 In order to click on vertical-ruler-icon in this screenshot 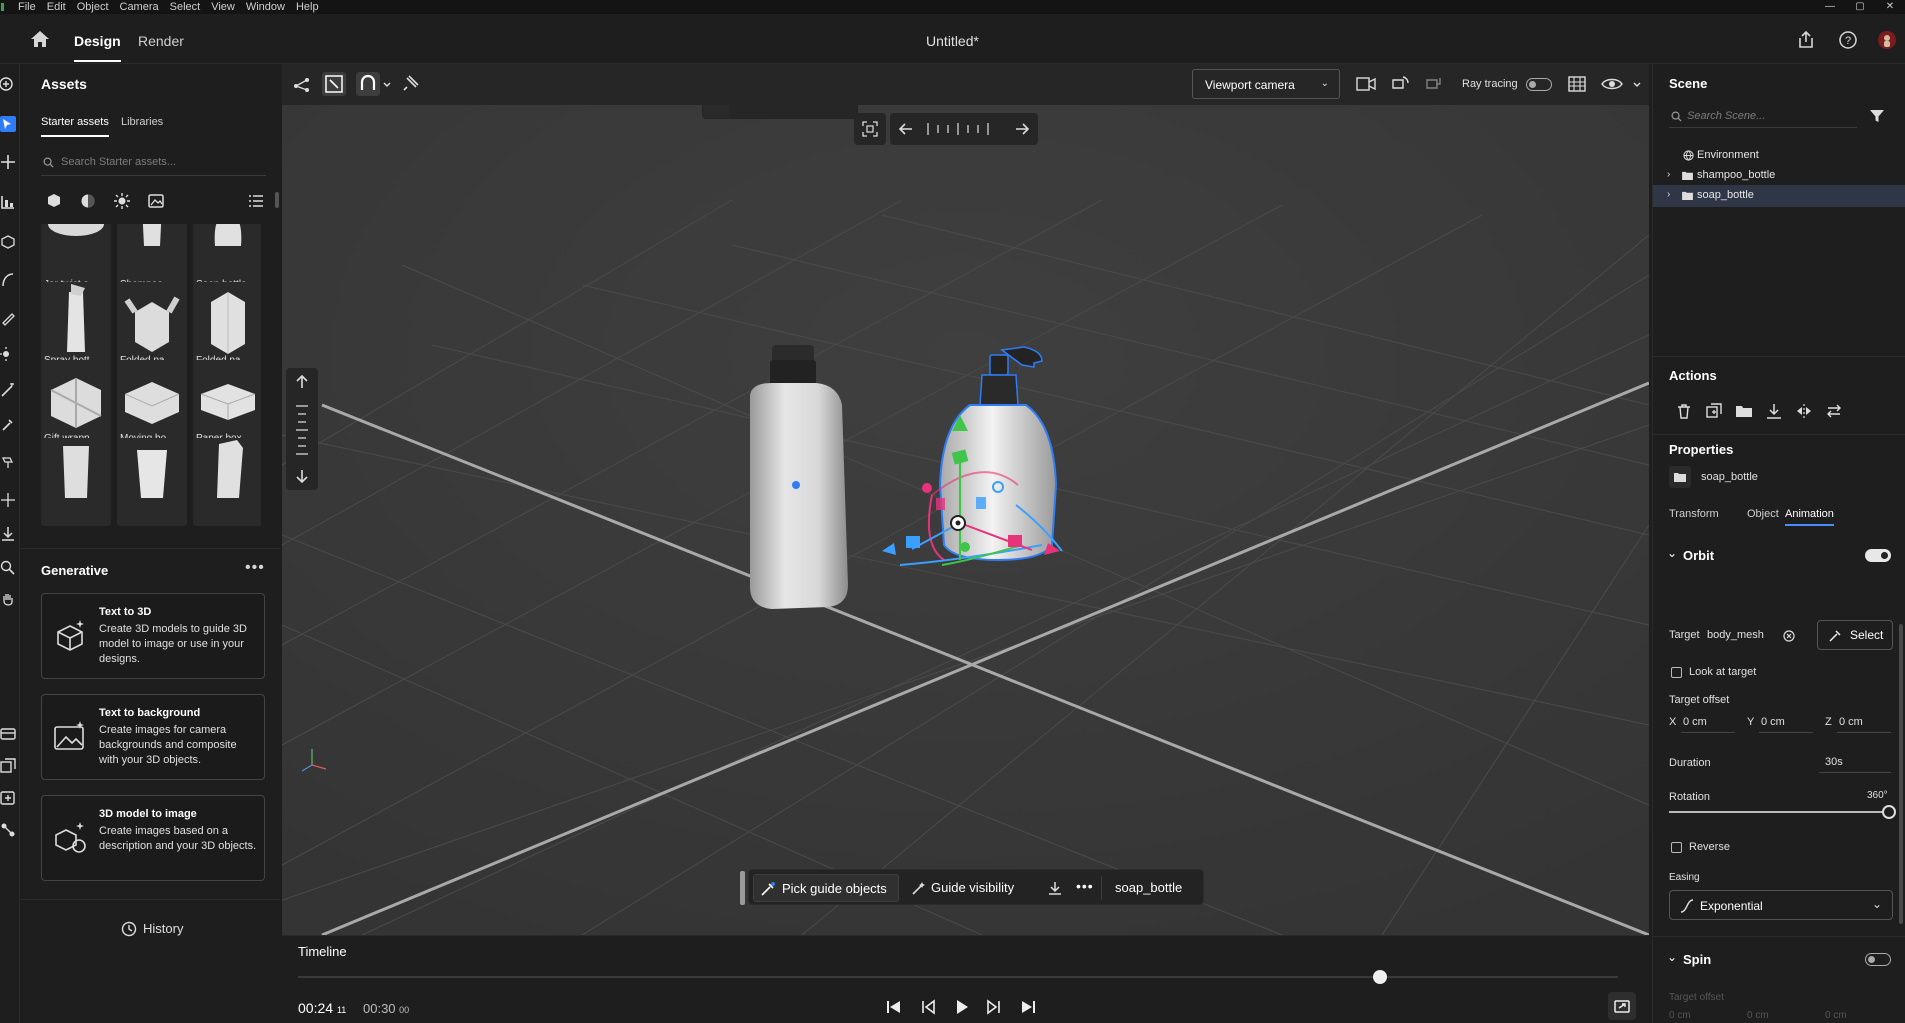, I will do `click(302, 430)`.